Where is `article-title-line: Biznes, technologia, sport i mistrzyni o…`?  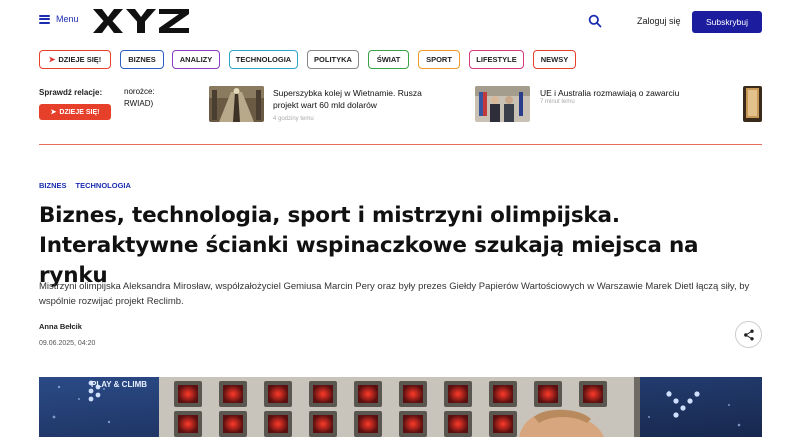 article-title-line: Biznes, technologia, sport i mistrzyni o… is located at coordinates (329, 215).